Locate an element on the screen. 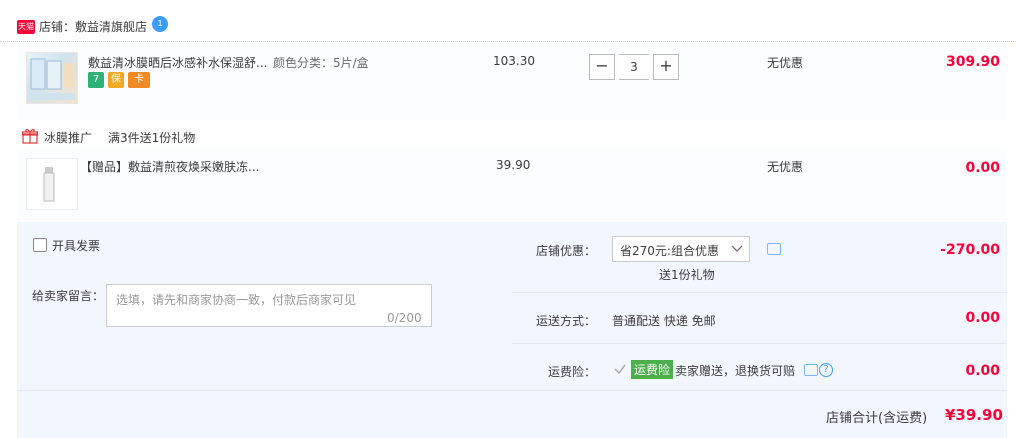  store-discount-note: 送1份礼物 is located at coordinates (687, 275).